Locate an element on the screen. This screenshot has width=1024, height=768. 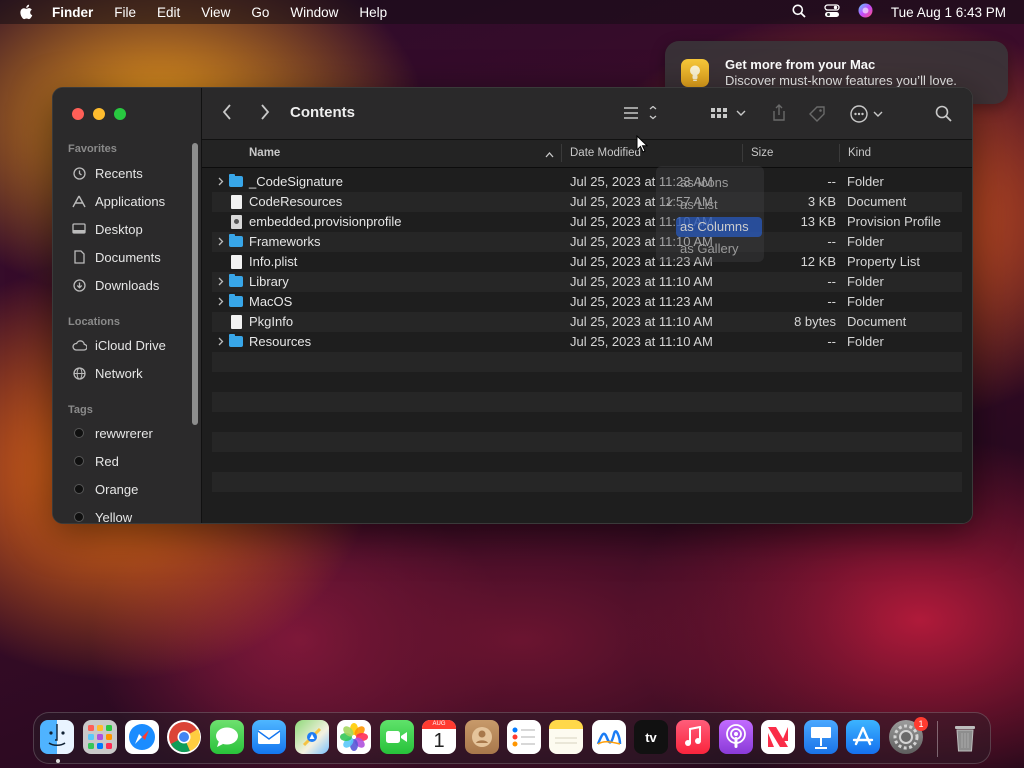
photos-dock-icon is located at coordinates (354, 737).